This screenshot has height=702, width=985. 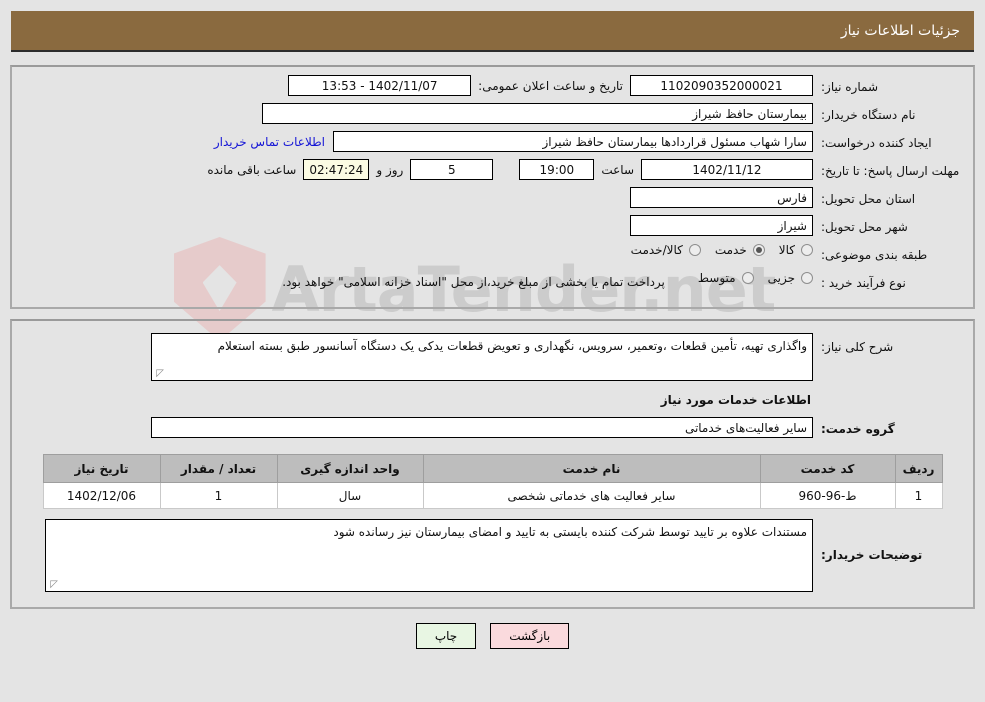 What do you see at coordinates (390, 170) in the screenshot?
I see `remaining-days-label: روز و` at bounding box center [390, 170].